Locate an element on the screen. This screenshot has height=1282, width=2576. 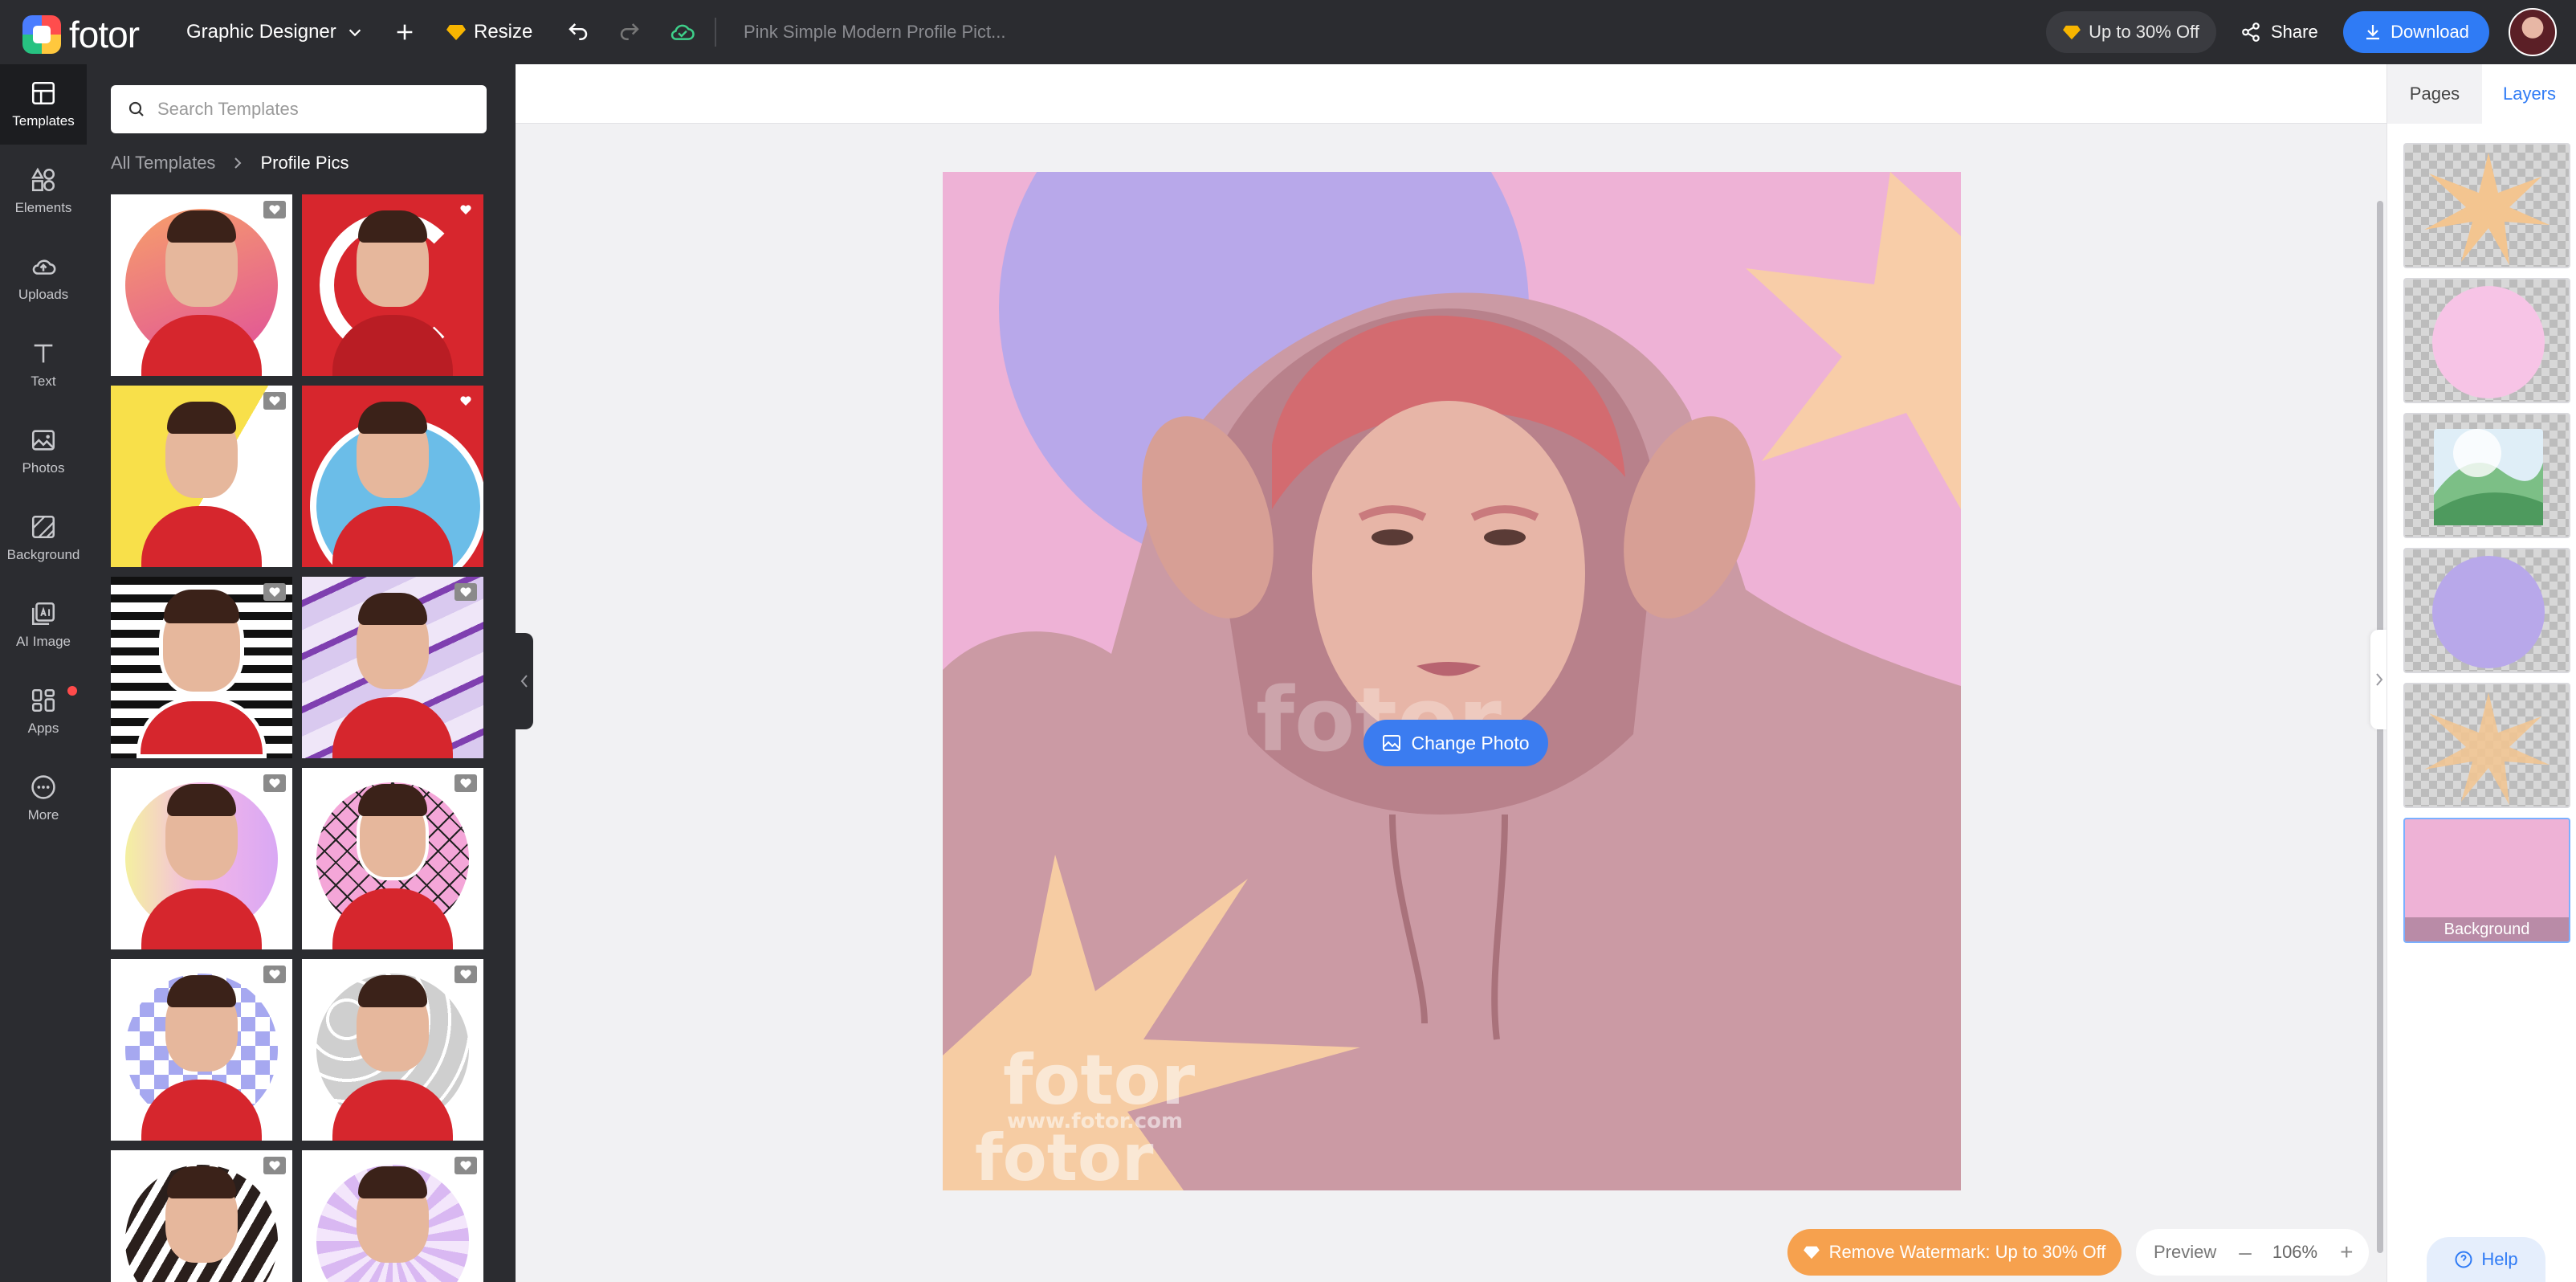
rail-label: Uploads is located at coordinates (43, 294).